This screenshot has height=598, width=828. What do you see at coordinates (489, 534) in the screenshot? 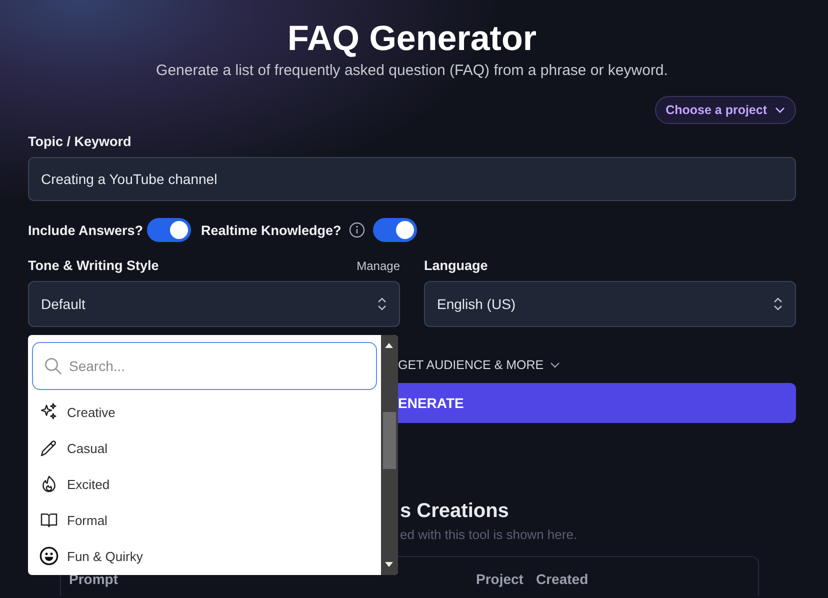
I see `section-subtitle: ed with this tool is shown here.` at bounding box center [489, 534].